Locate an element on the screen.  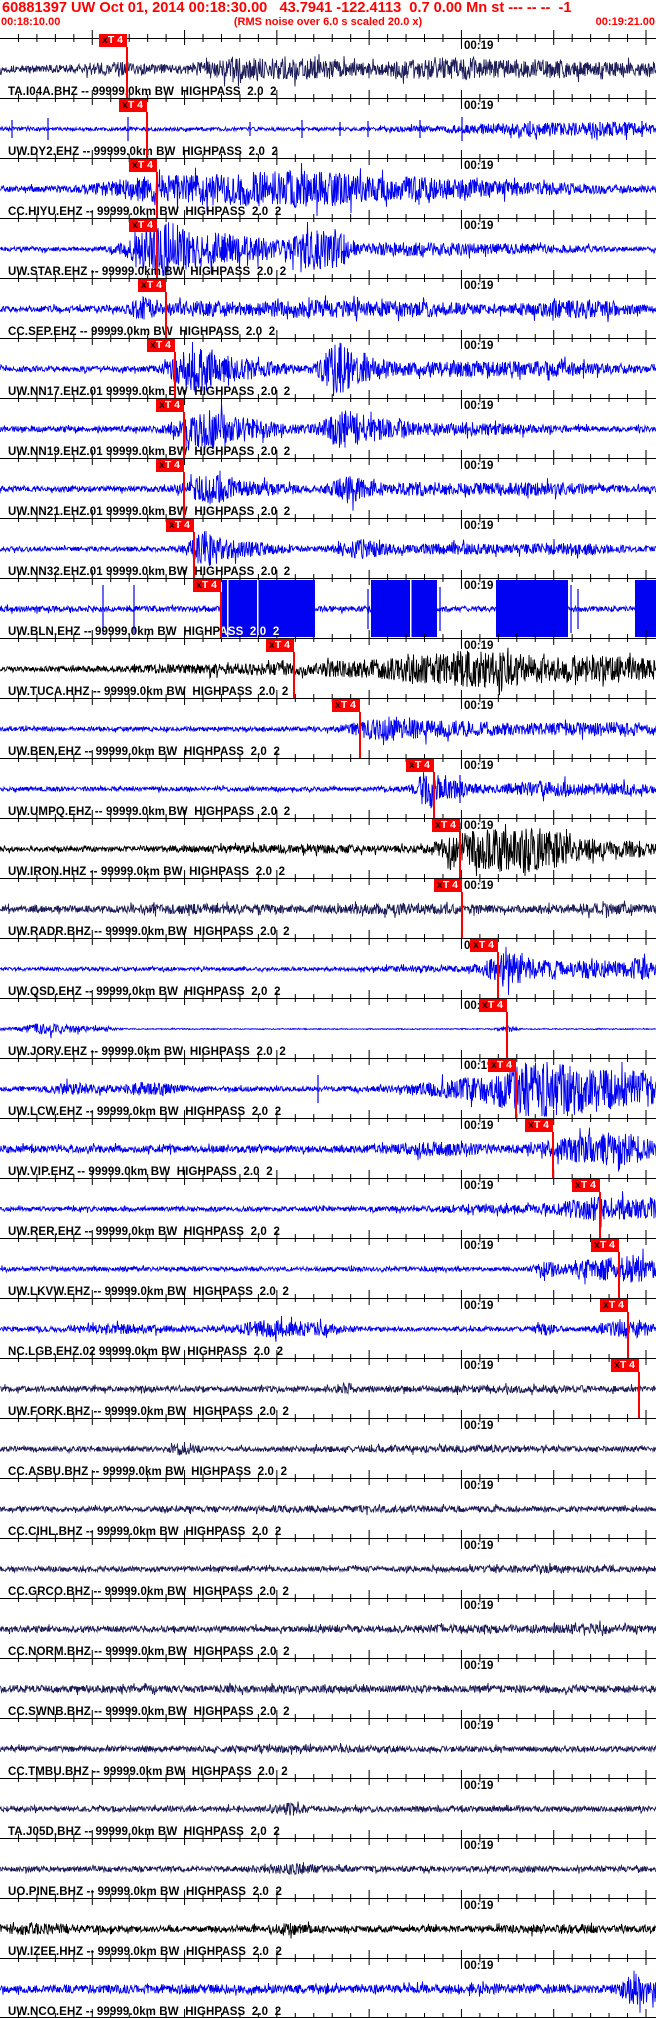
pick-line-UW.NN17.EHZ.01 is located at coordinates (175, 375).